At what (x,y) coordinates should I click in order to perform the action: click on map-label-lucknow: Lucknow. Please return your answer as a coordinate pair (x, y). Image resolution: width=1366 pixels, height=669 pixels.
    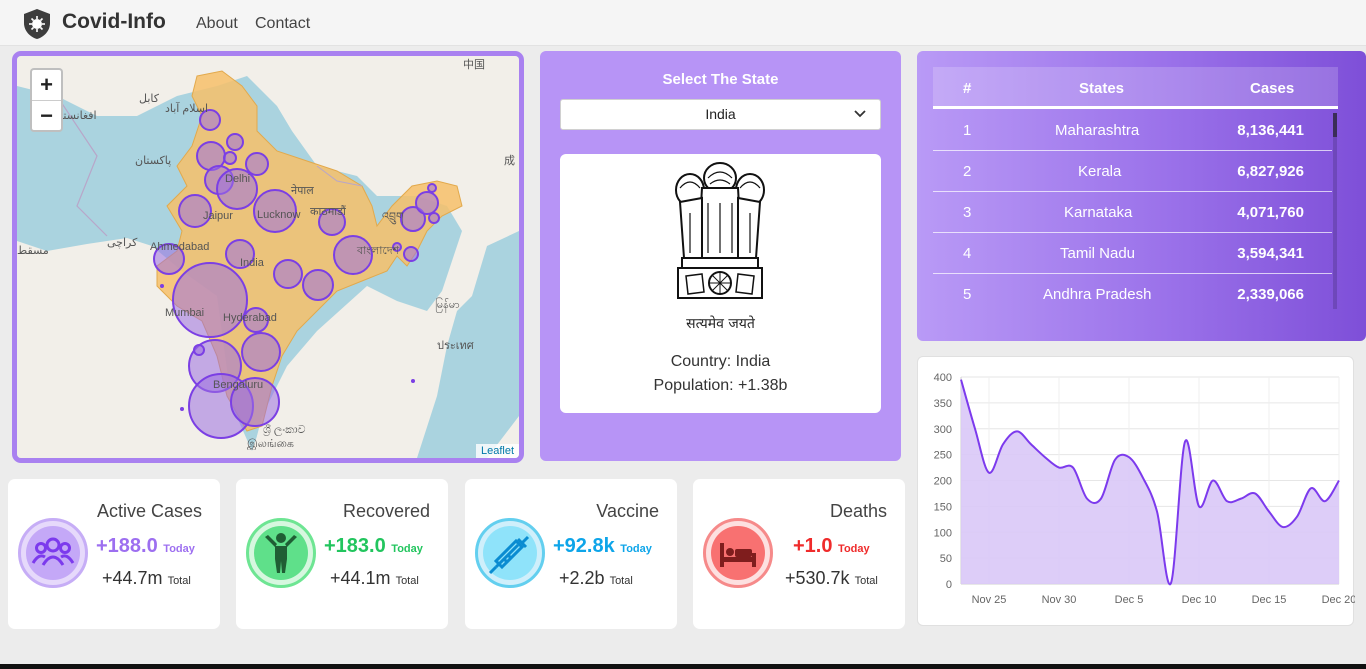
    Looking at the image, I should click on (279, 215).